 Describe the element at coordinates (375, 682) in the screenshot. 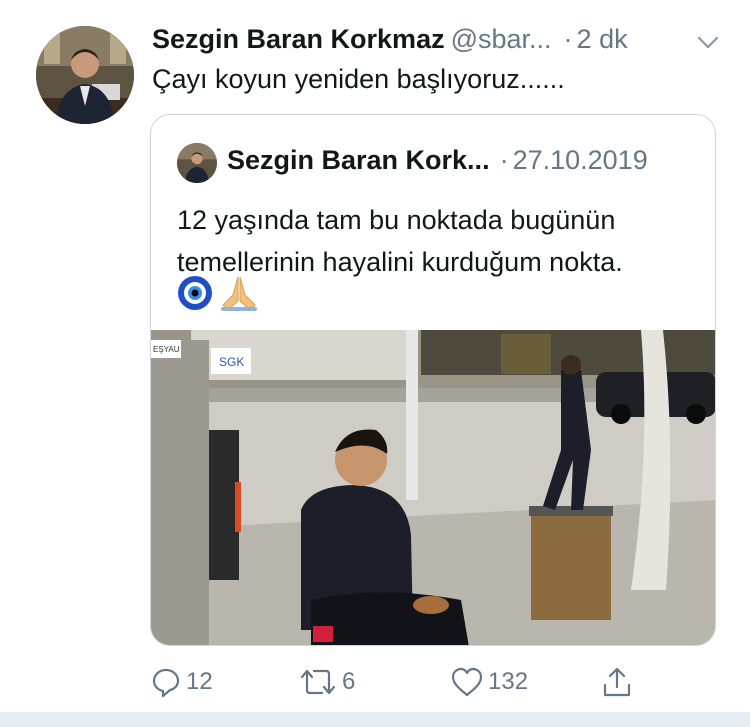

I see `action-bar: 12 6 132` at that location.